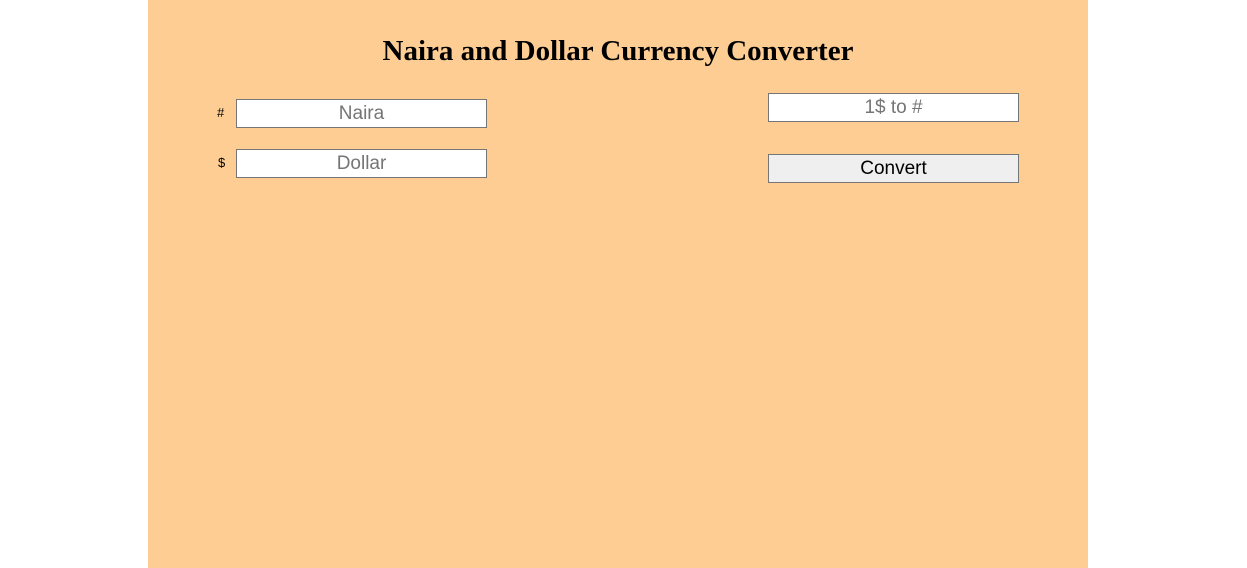  Describe the element at coordinates (893, 168) in the screenshot. I see `convert-button: Convert` at that location.